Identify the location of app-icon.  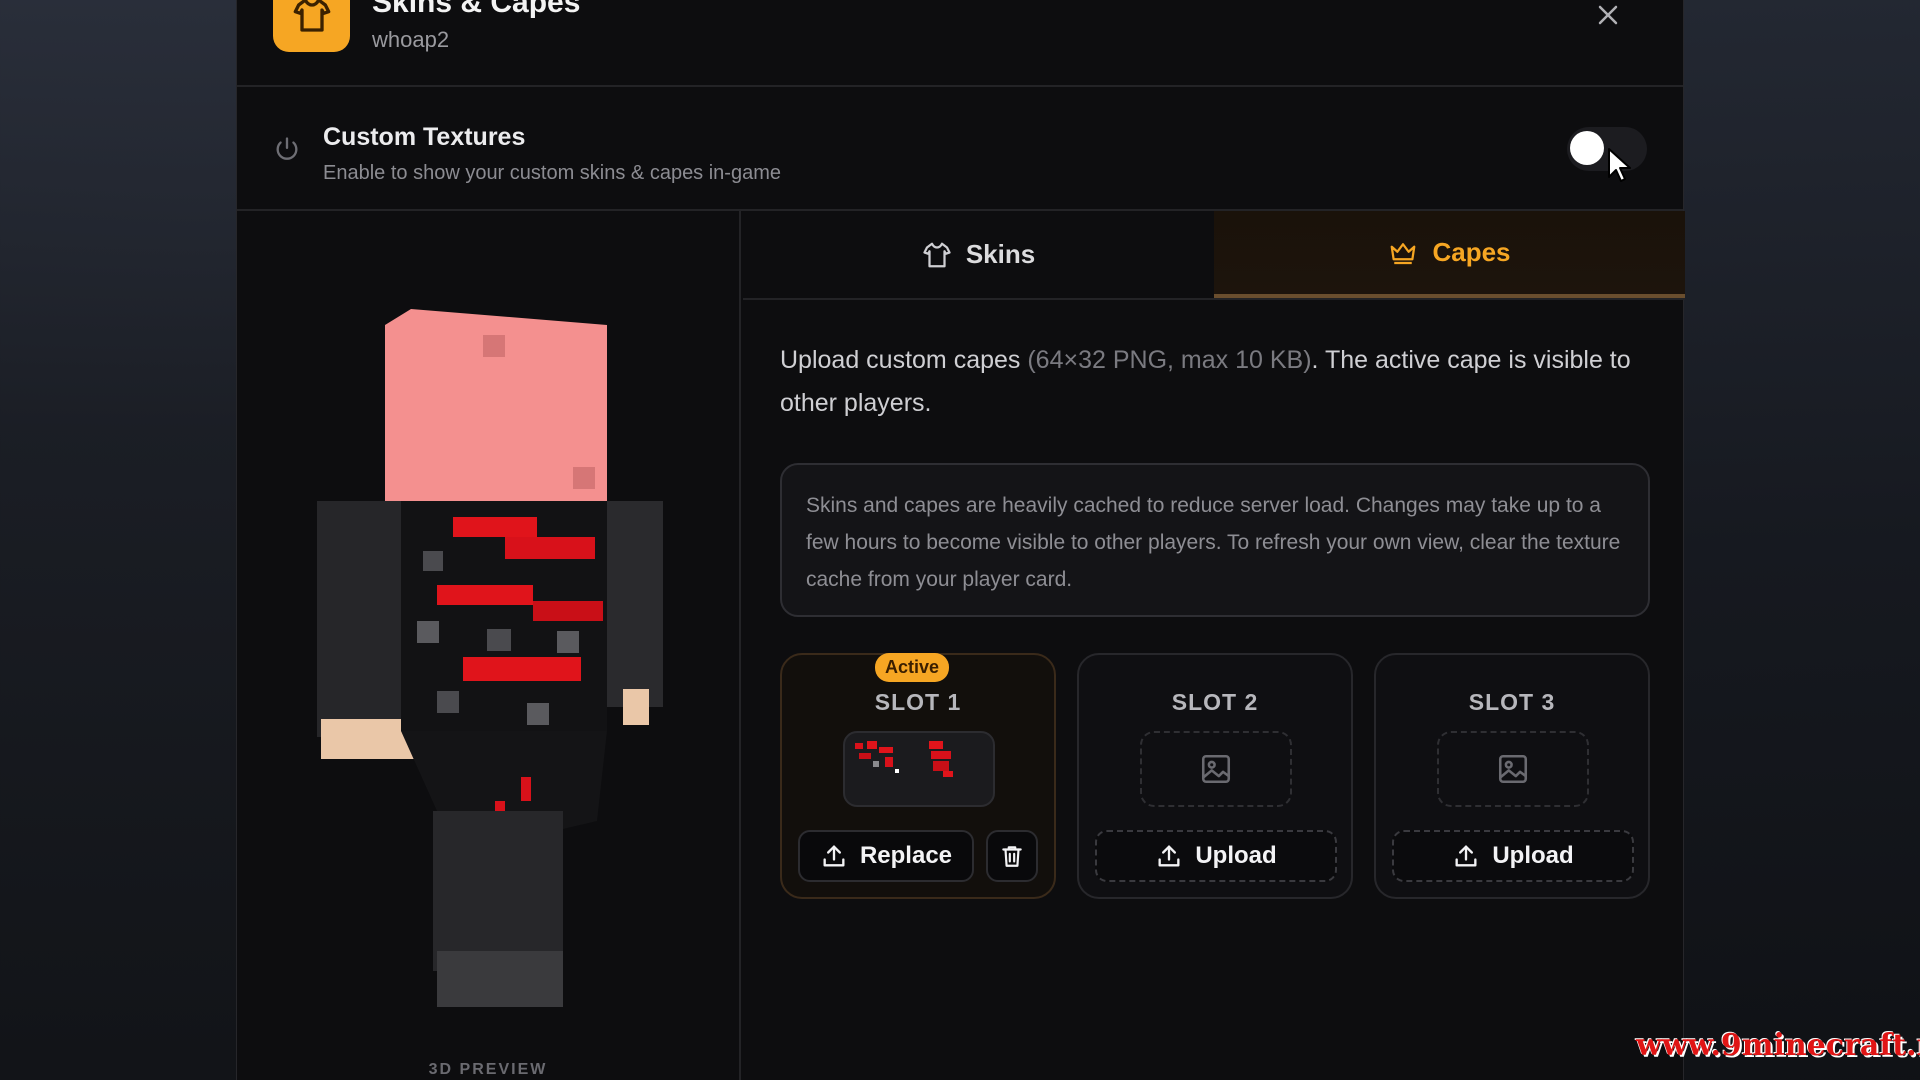
(311, 26).